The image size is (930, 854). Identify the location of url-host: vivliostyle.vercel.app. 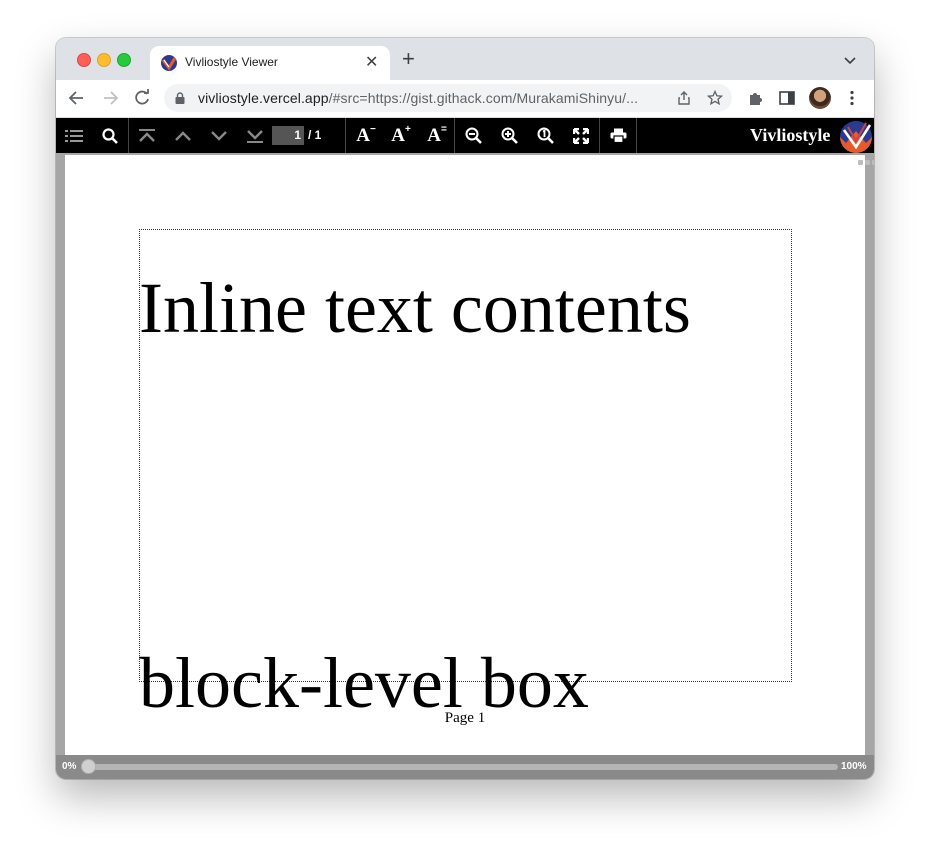
(263, 98).